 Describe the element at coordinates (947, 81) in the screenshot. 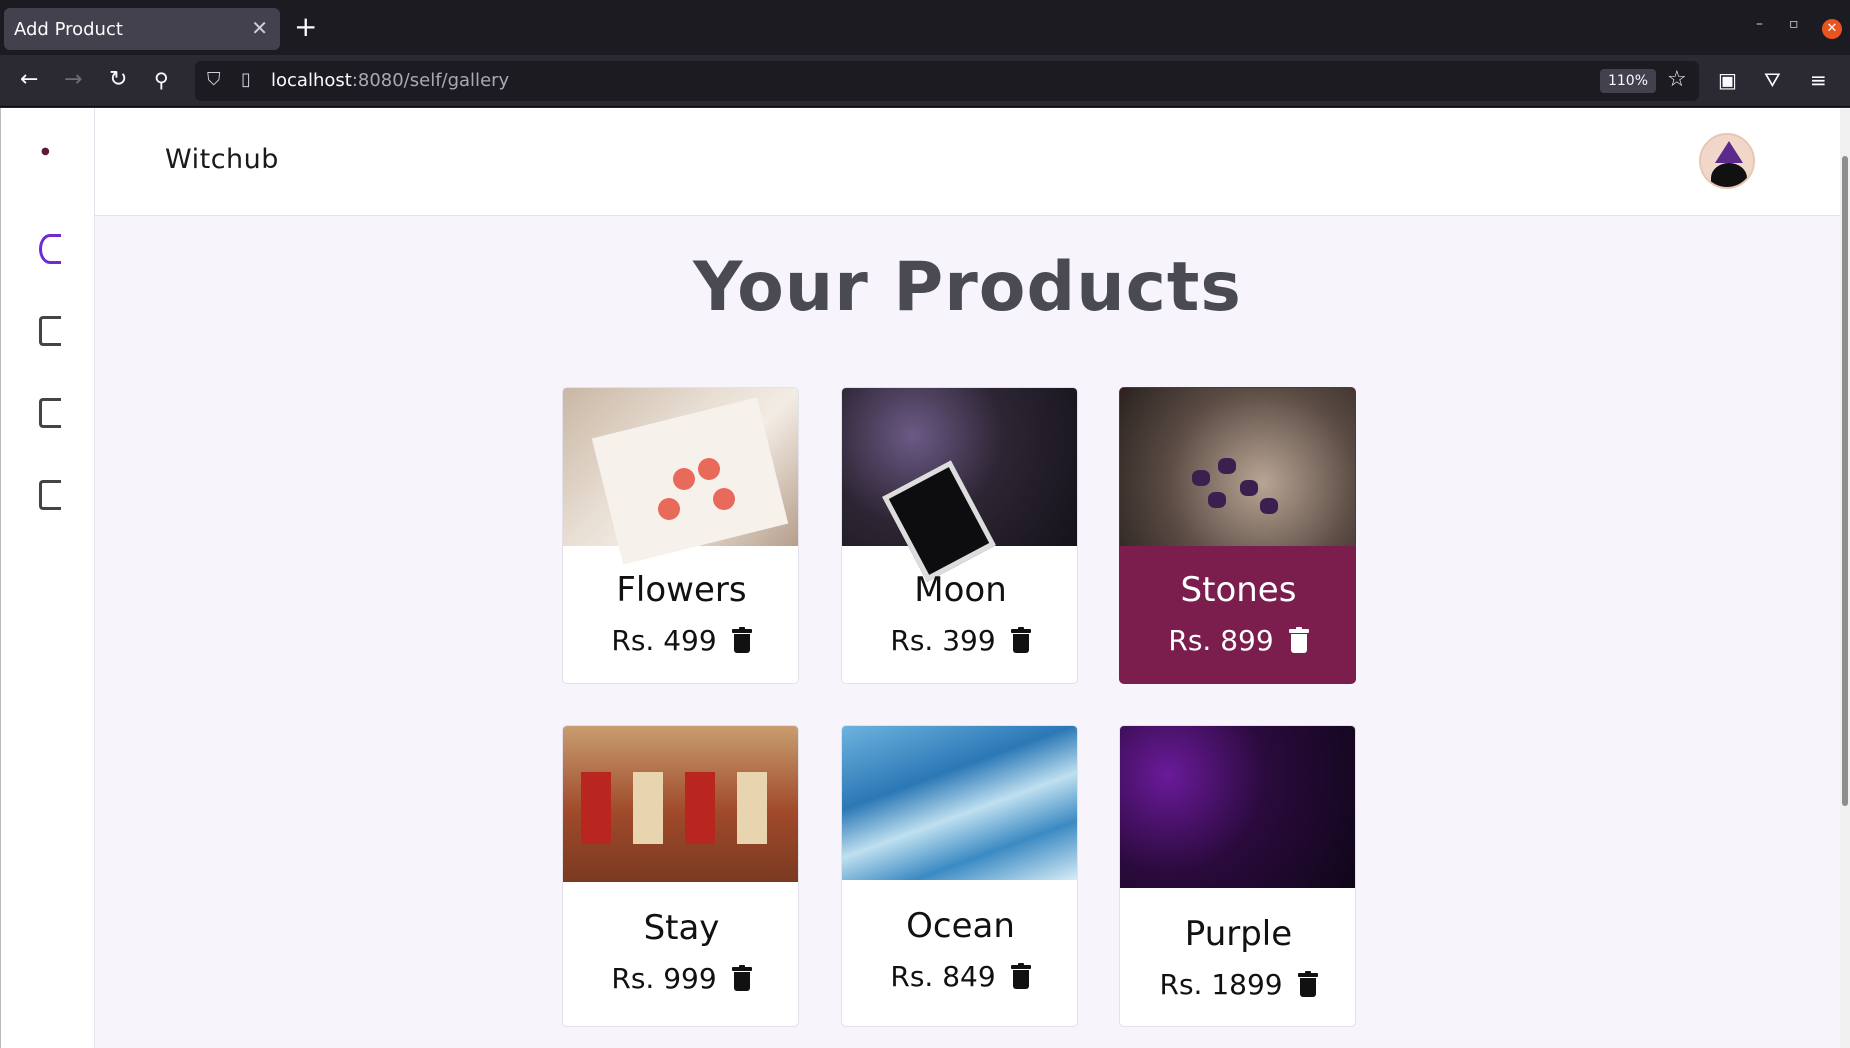

I see `url-bar: ⛉ ▯ localhost:8080/self/gallery 110% ☆` at that location.